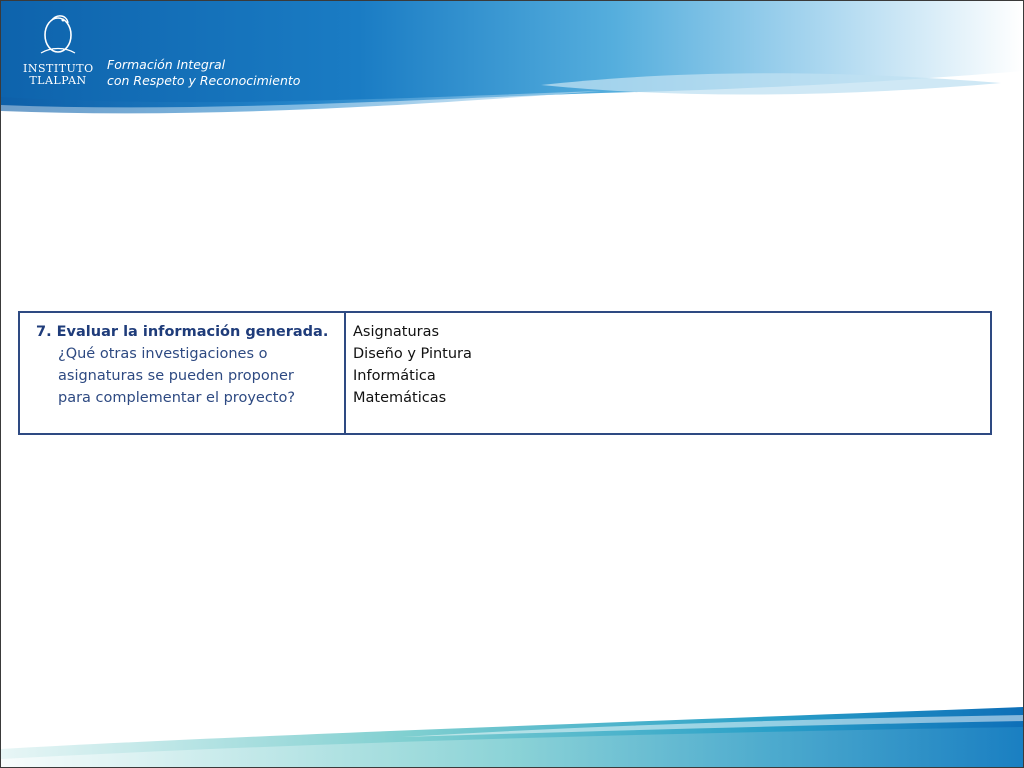  I want to click on question-line: ¿Qué otras investigaciones o, so click(163, 354).